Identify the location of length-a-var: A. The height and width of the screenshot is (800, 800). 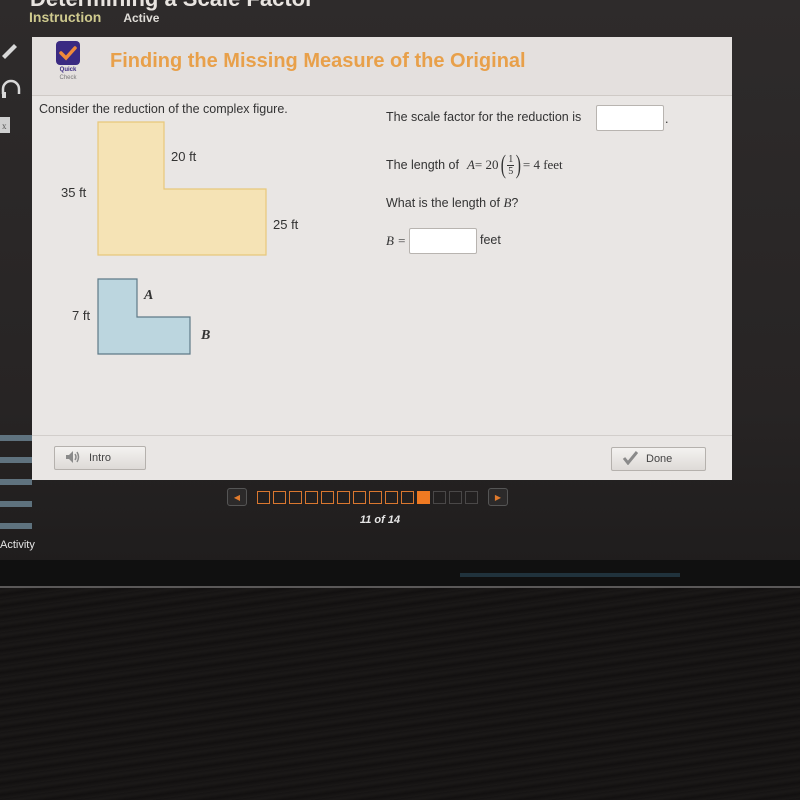
(470, 164).